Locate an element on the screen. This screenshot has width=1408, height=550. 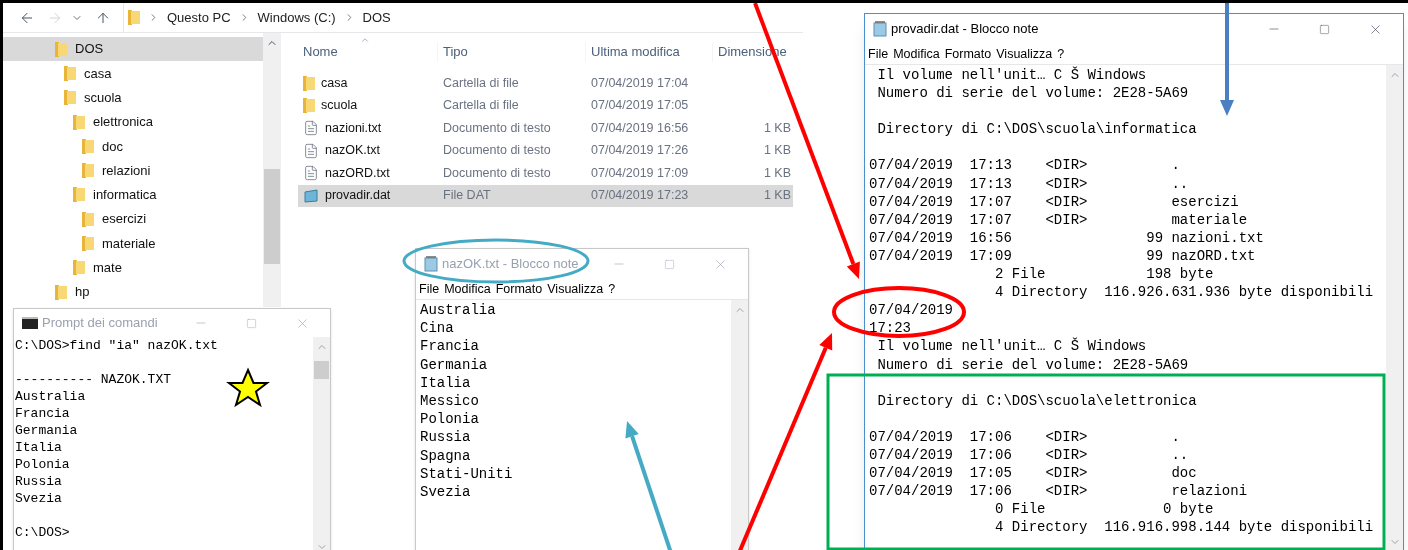
text-line: Directory di C:\DOS\scuola\informatica is located at coordinates (1036, 129).